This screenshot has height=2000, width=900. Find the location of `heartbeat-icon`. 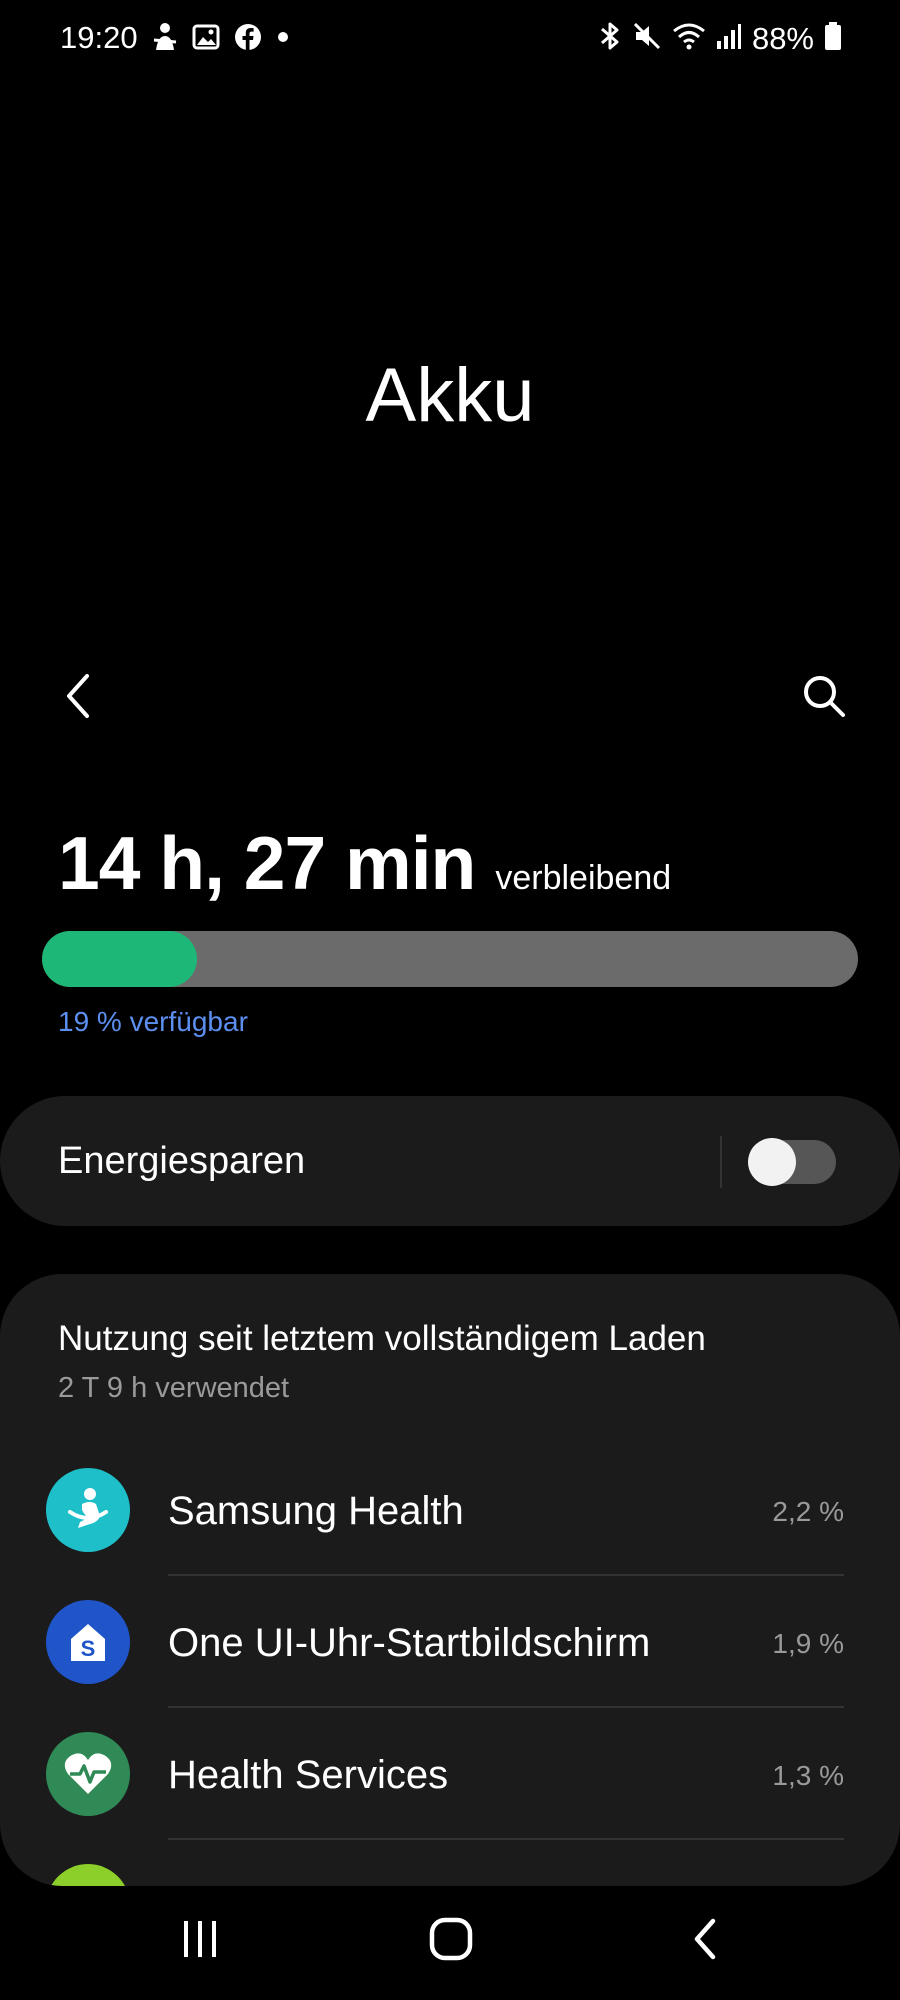

heartbeat-icon is located at coordinates (88, 1774).